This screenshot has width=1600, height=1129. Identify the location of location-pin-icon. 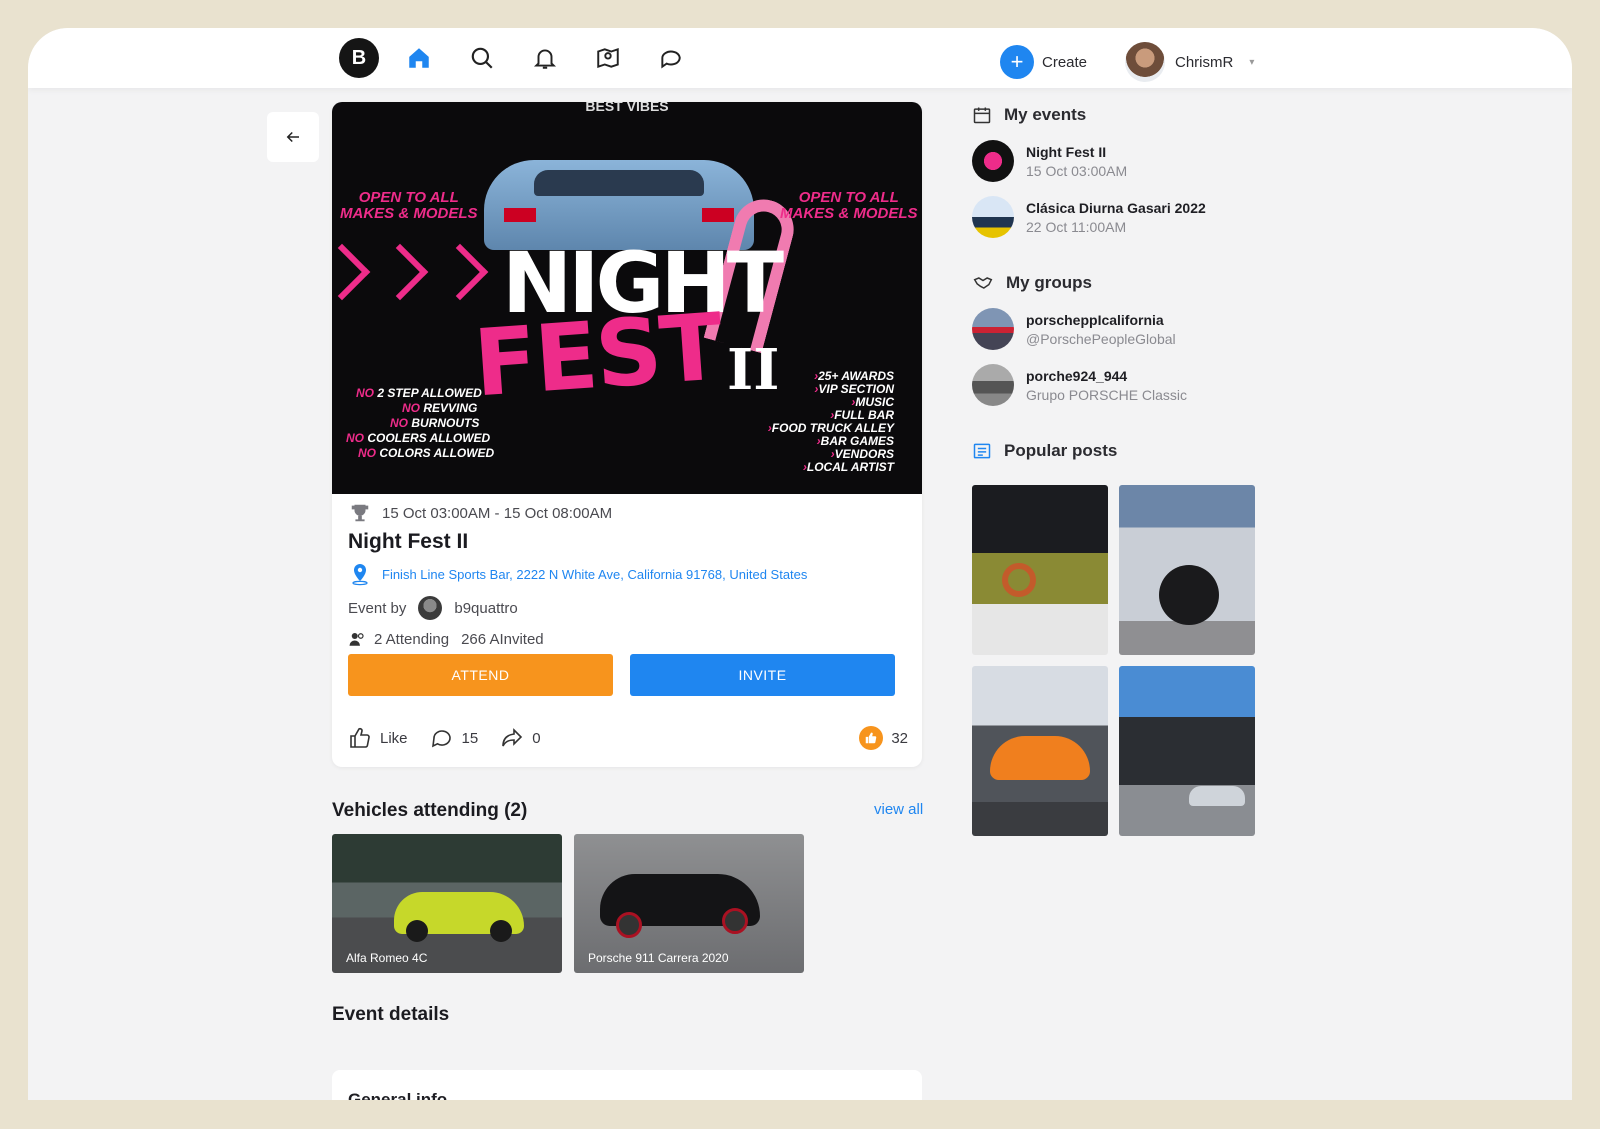
(360, 575).